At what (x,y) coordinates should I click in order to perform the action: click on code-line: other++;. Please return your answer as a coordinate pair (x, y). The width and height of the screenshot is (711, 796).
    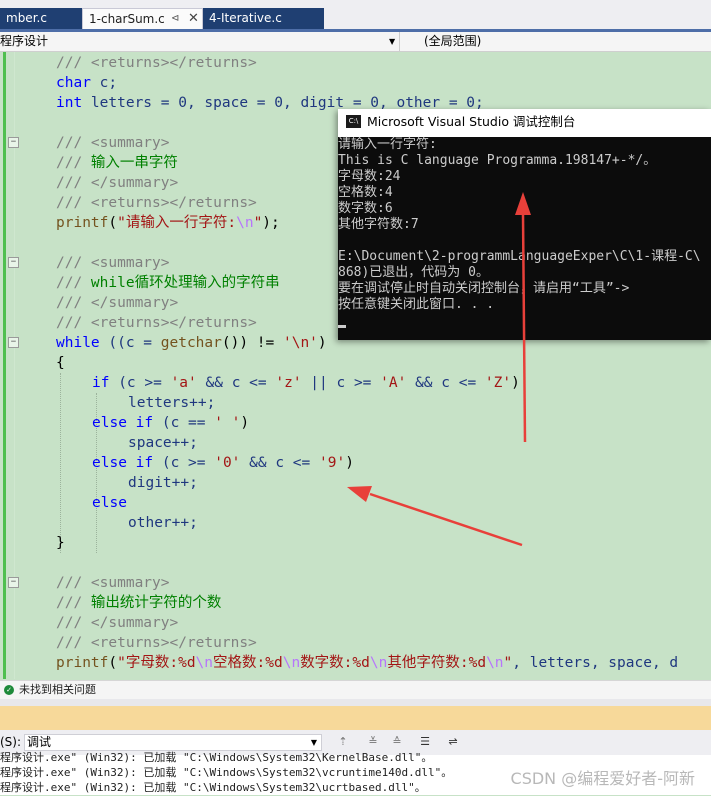
    Looking at the image, I should click on (163, 523).